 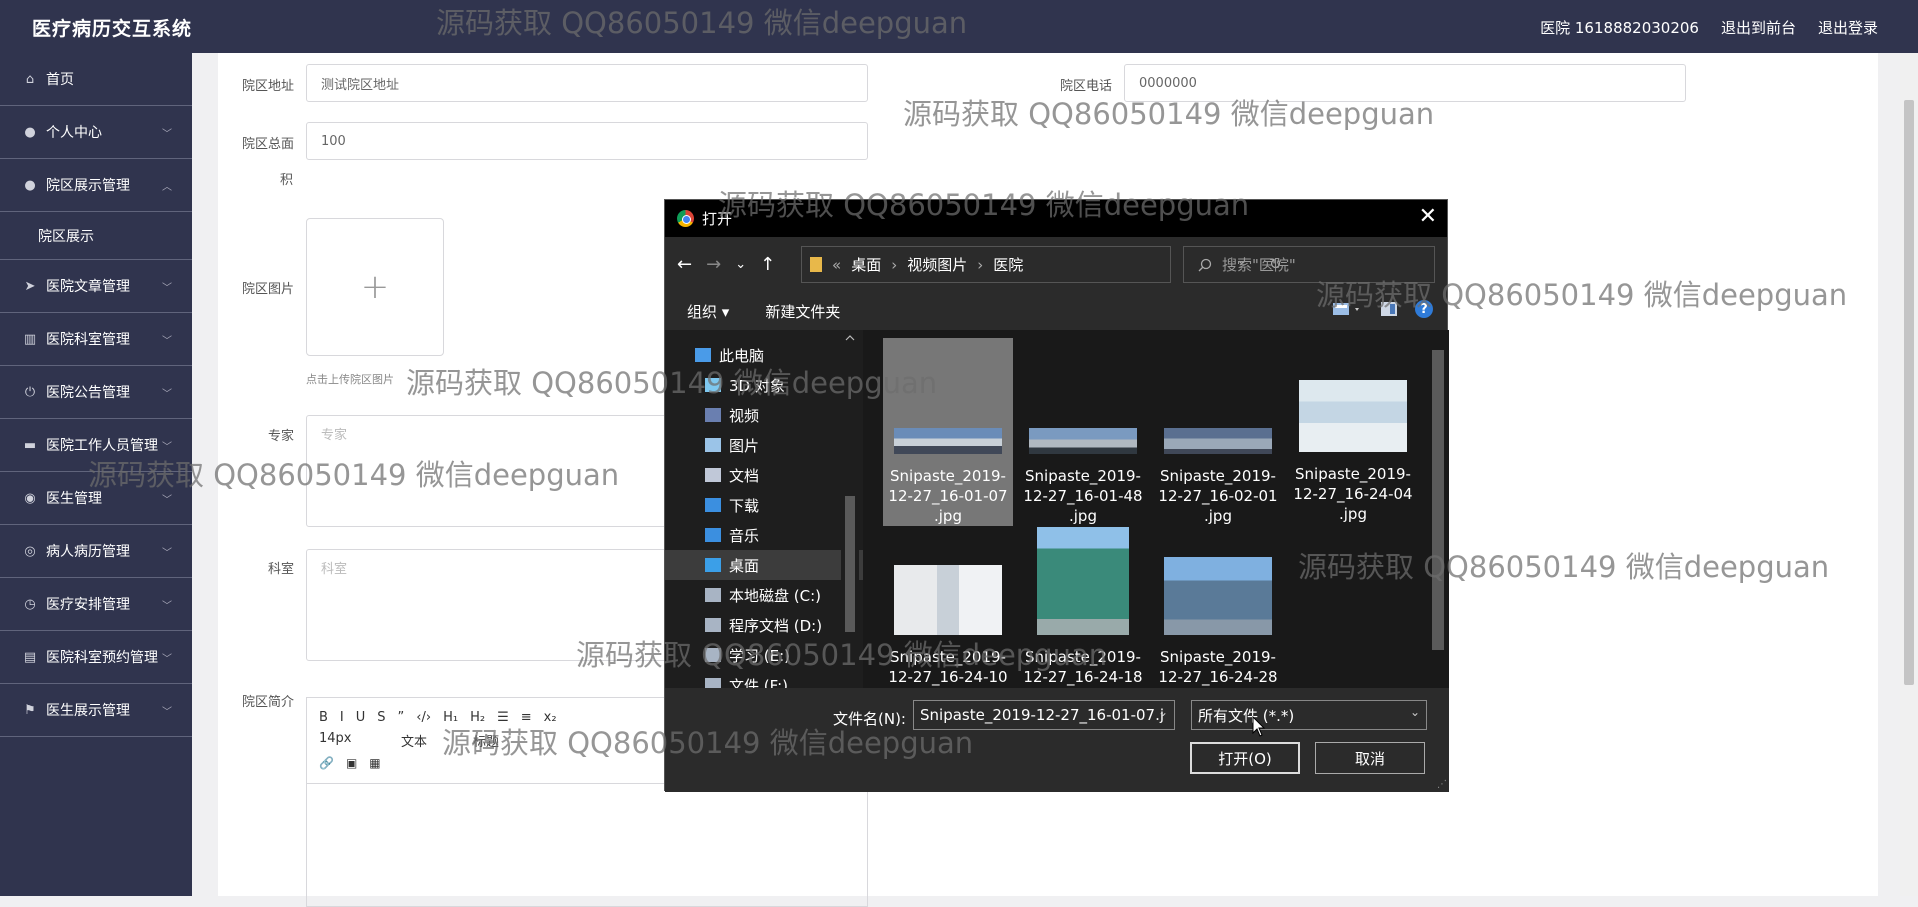 I want to click on editor-format-button: I, so click(x=342, y=717).